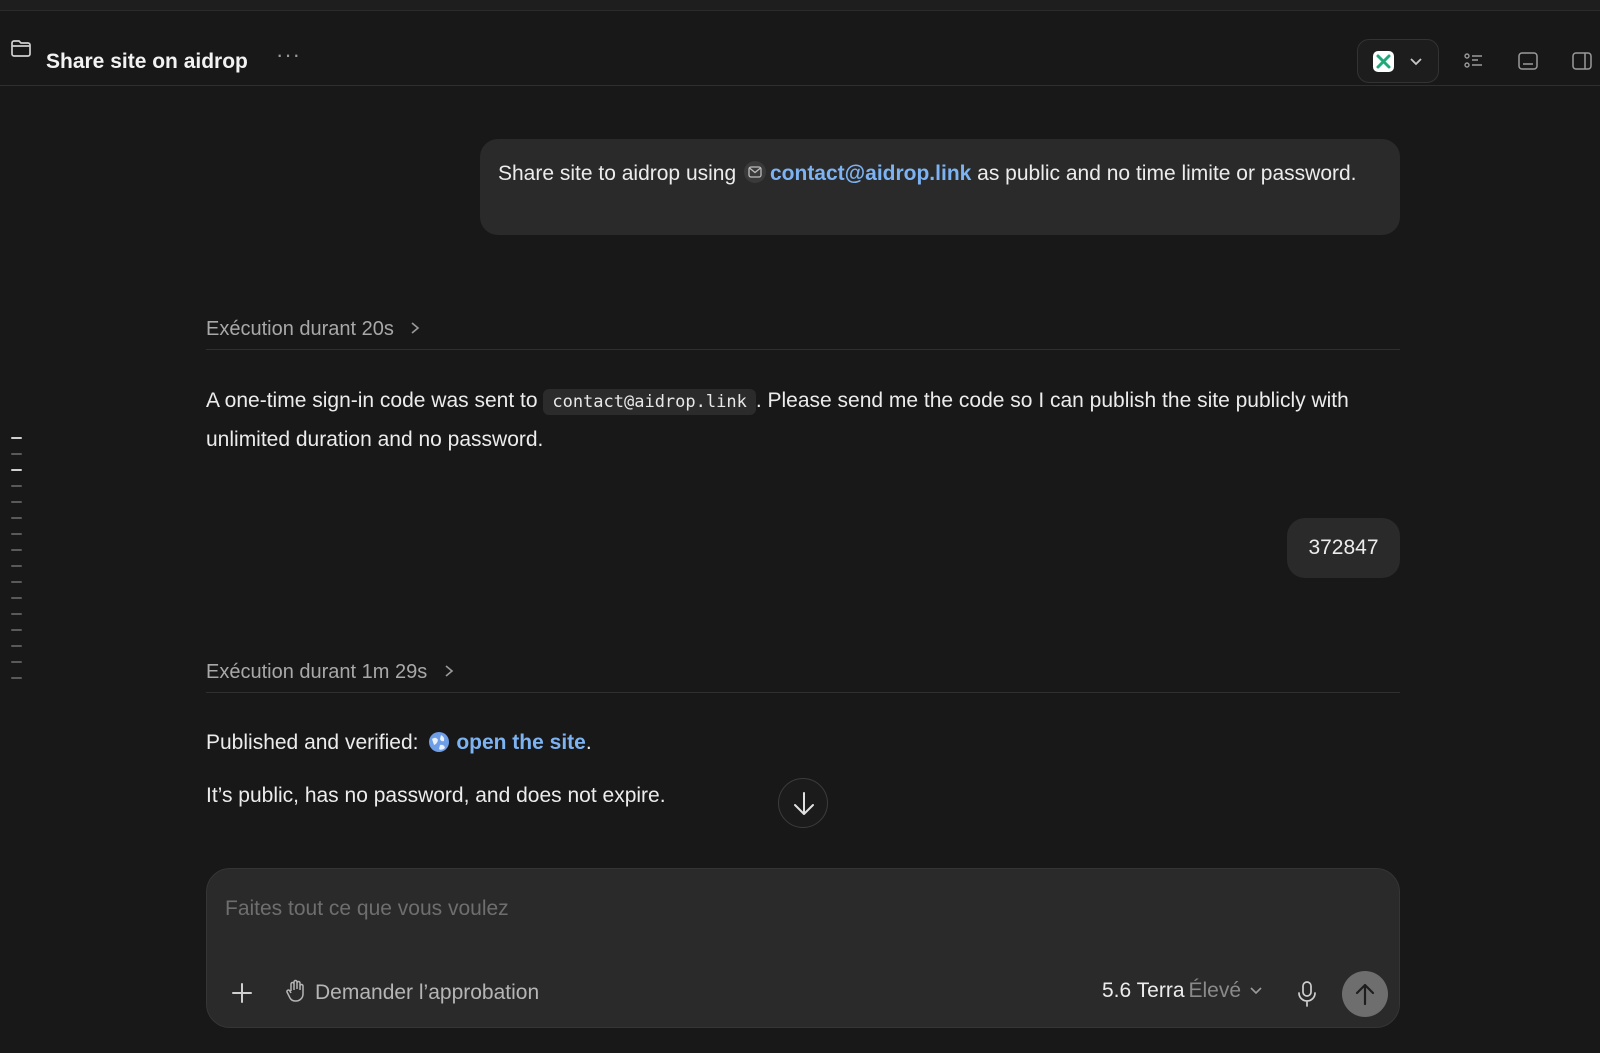 This screenshot has height=1053, width=1600. Describe the element at coordinates (242, 993) in the screenshot. I see `plus-icon` at that location.